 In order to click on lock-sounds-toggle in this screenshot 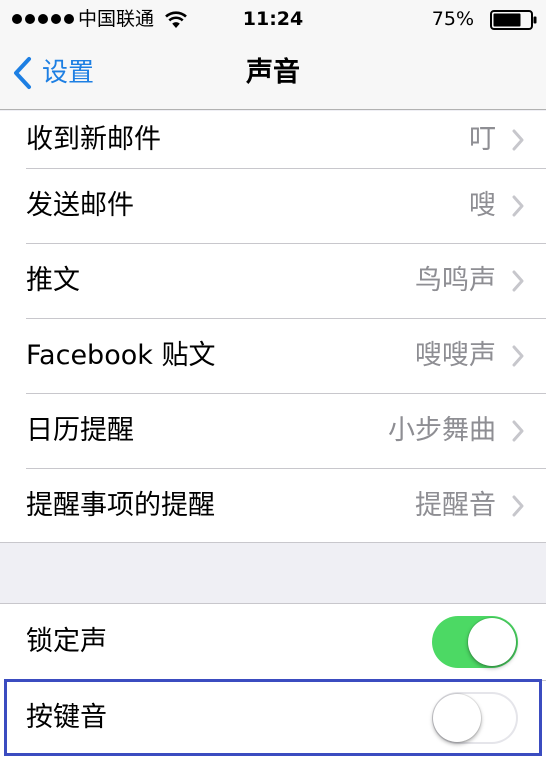, I will do `click(475, 642)`.